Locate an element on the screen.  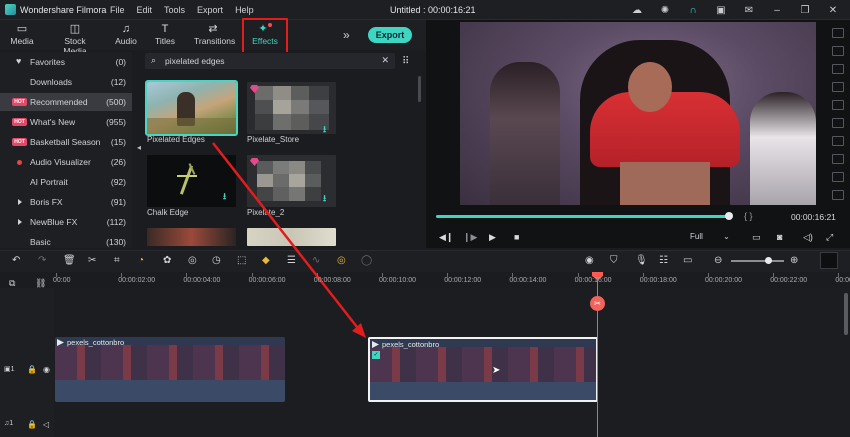
ruler-tick-label: 00:00:10:00 is located at coordinates (397, 280).